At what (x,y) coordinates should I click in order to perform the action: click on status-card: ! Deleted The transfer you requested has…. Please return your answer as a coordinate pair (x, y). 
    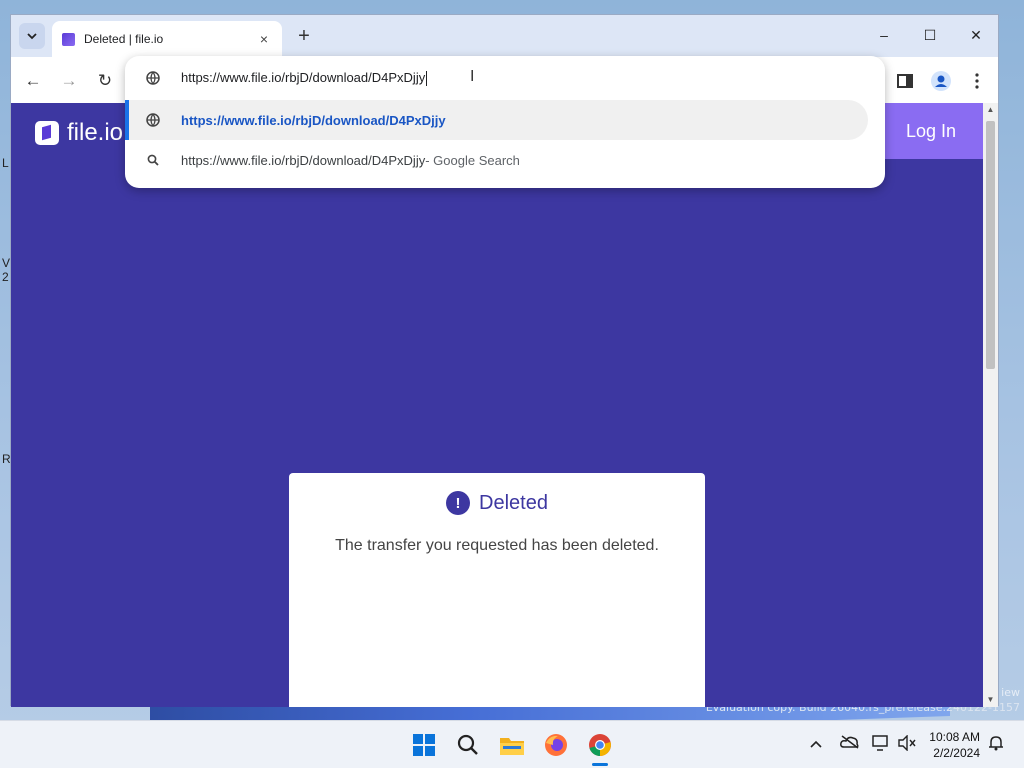
    Looking at the image, I should click on (497, 590).